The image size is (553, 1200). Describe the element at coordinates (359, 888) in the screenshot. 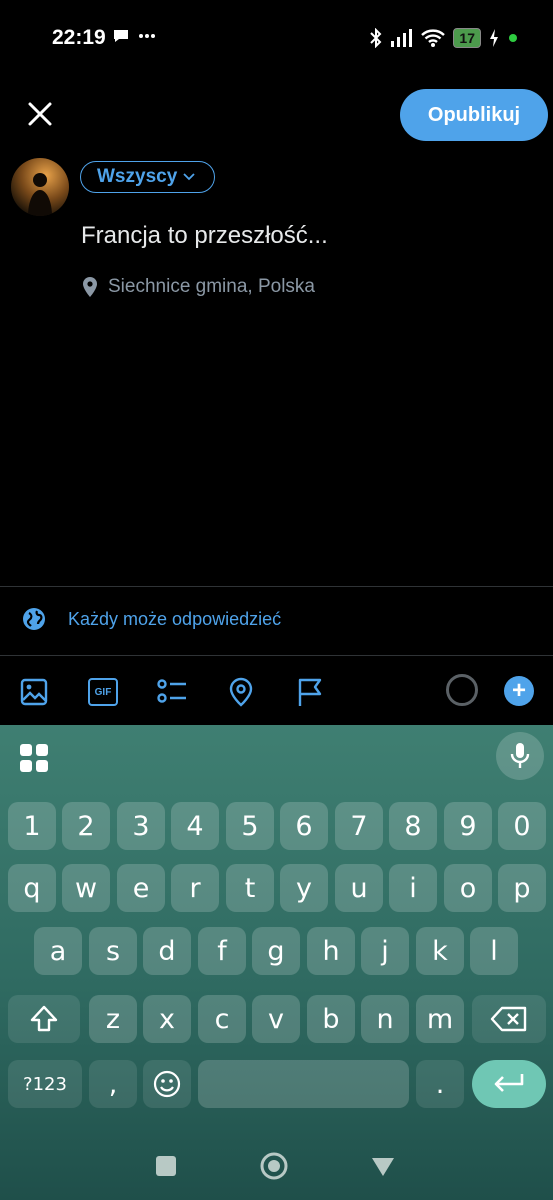

I see `key: u` at that location.